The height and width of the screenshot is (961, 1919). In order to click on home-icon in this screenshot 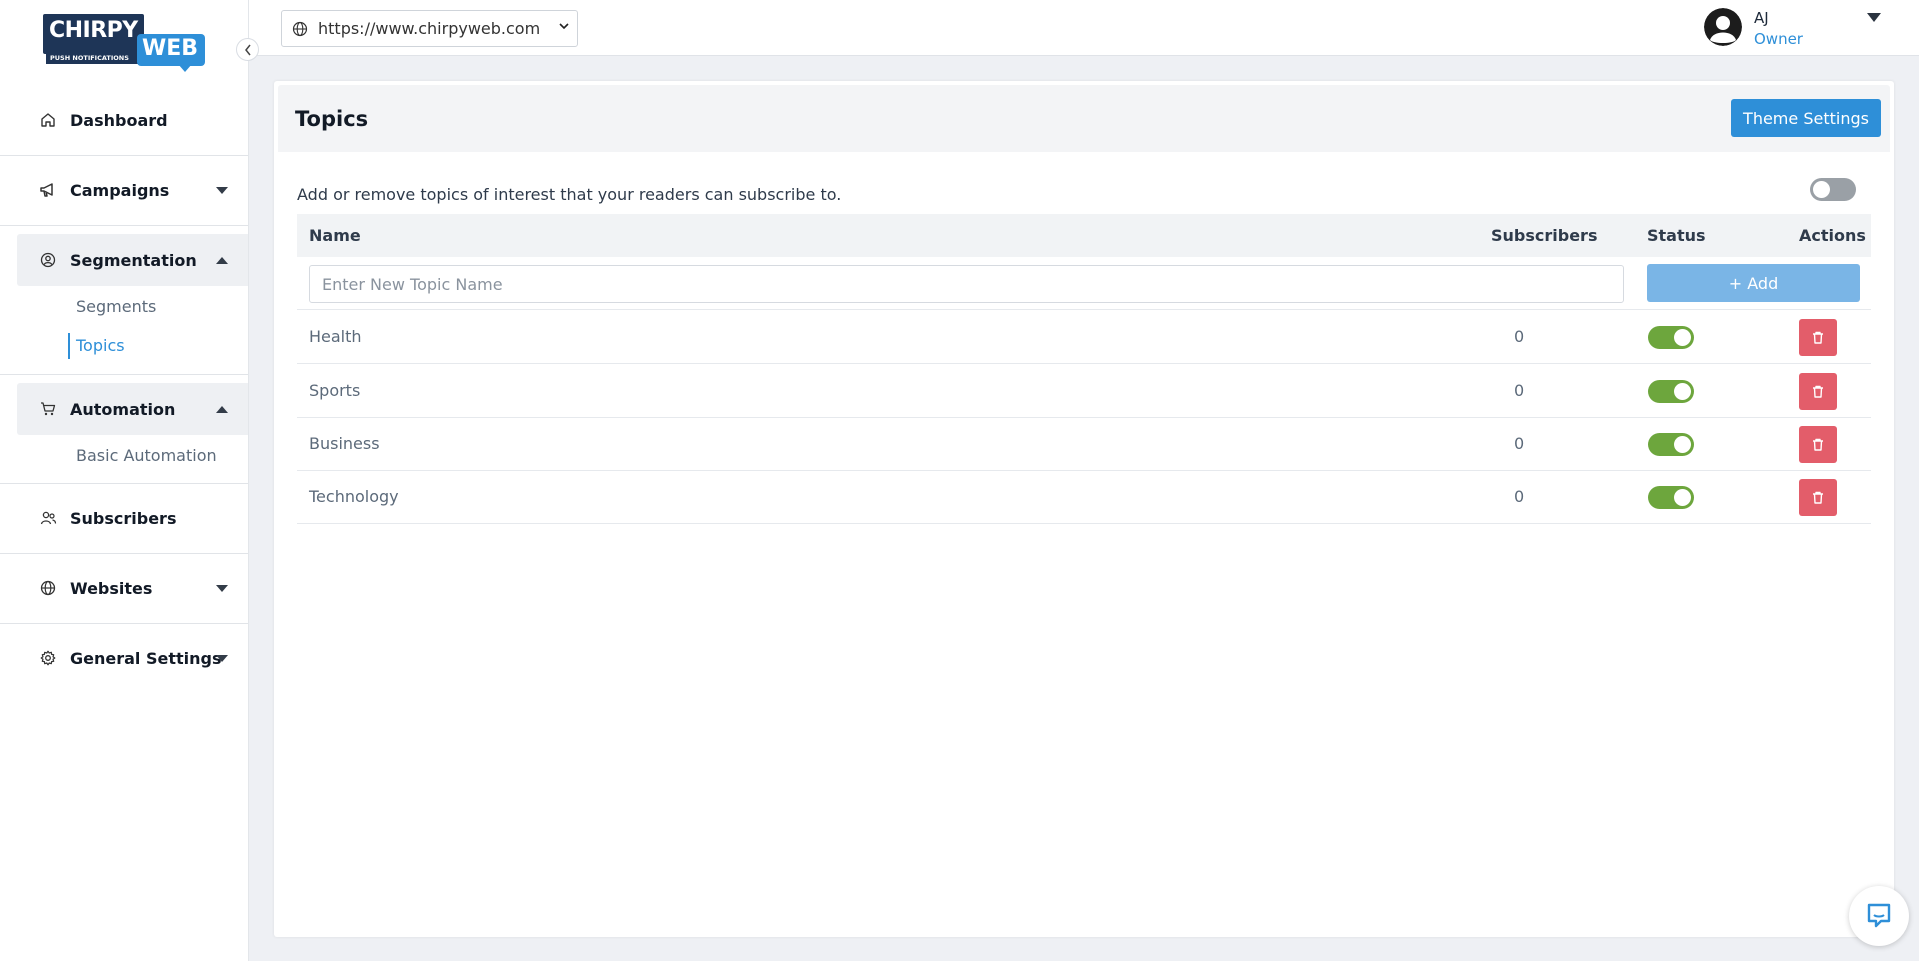, I will do `click(48, 120)`.